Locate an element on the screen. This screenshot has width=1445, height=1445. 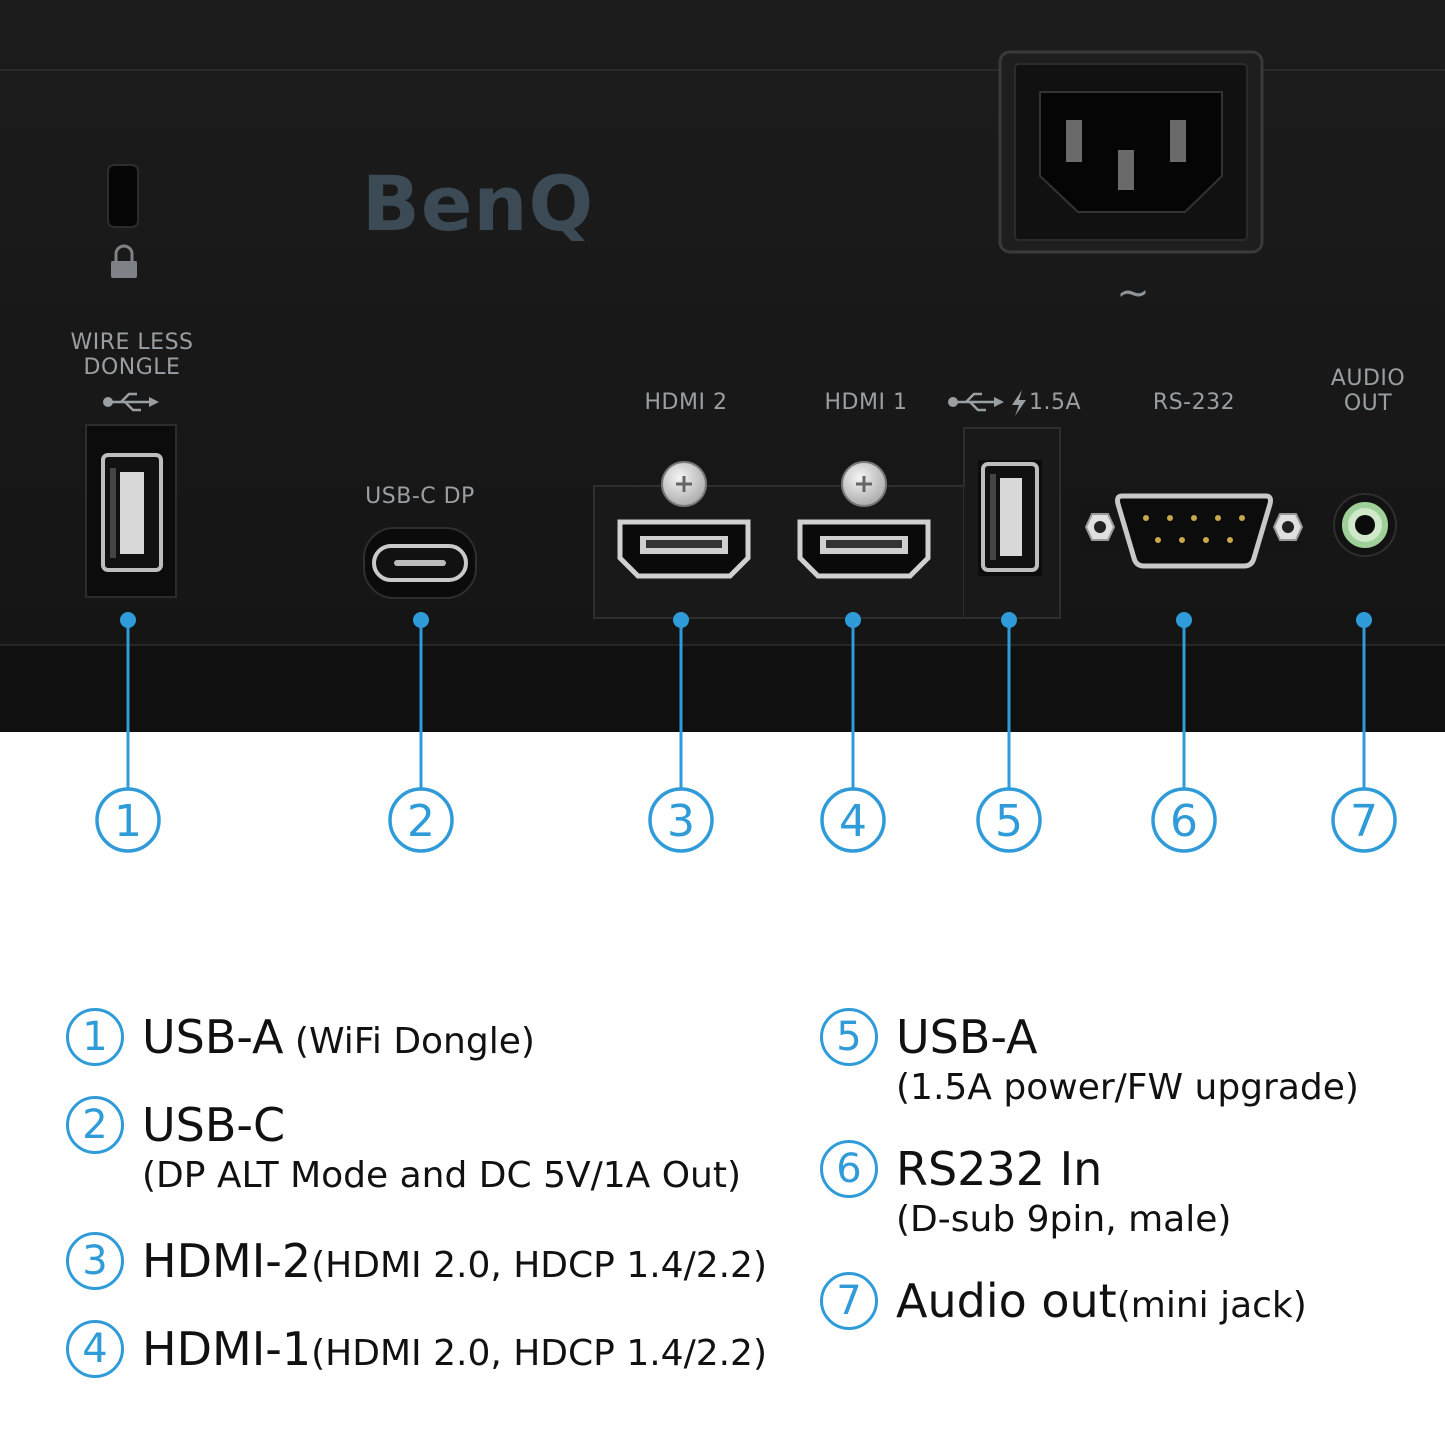
number-badge: 7 is located at coordinates (849, 1301).